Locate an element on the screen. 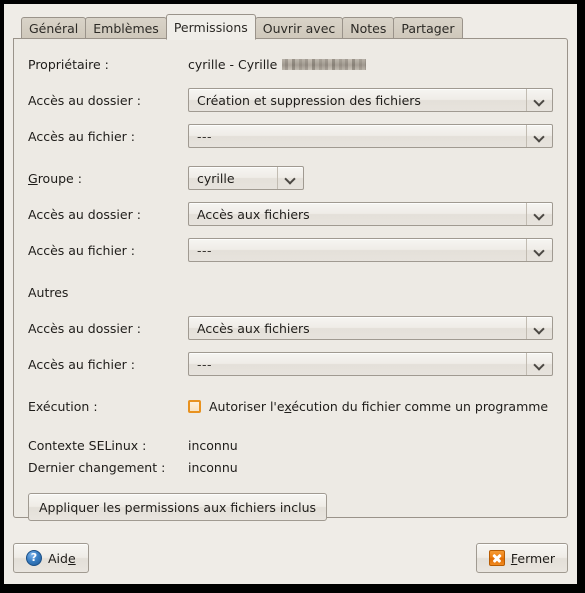  selinux-value: inconnu is located at coordinates (213, 445).